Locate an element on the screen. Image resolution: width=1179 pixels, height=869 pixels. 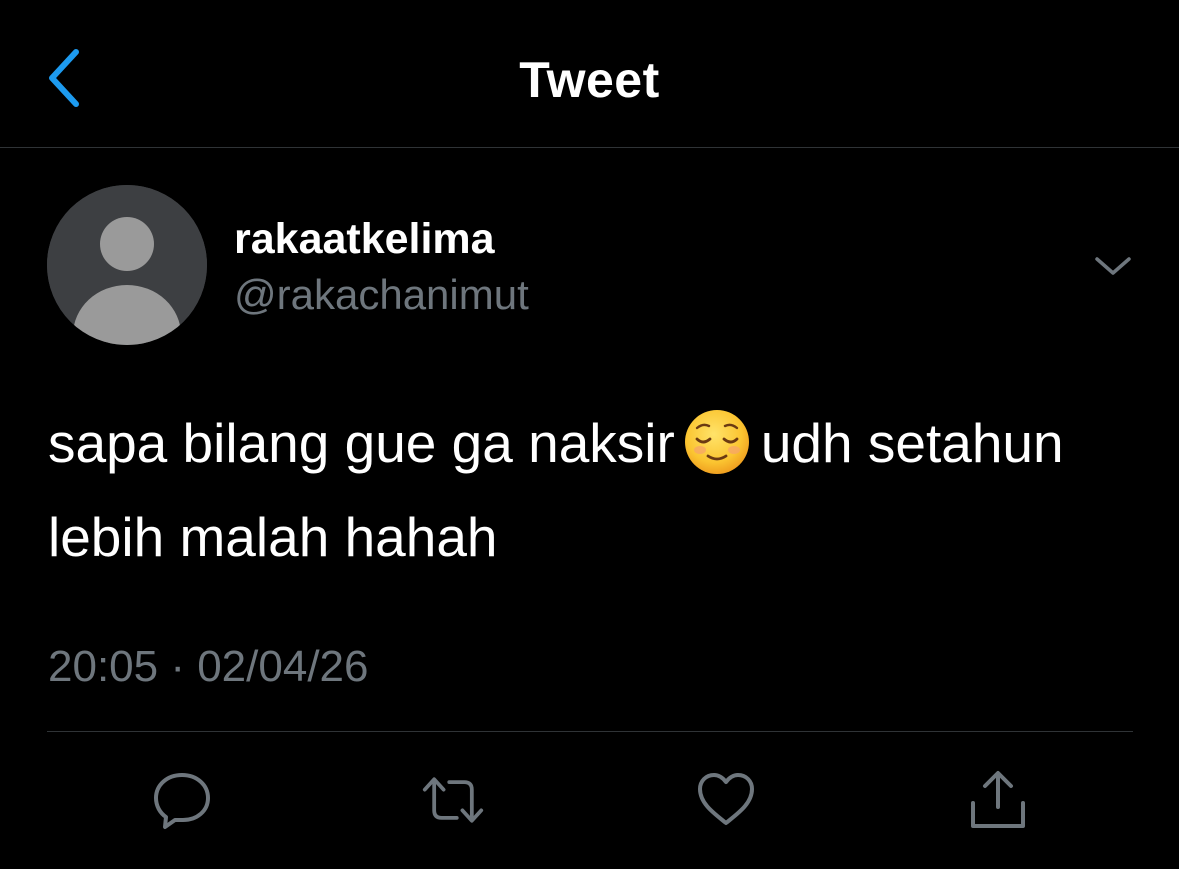
author-display-name: rakaatkelima is located at coordinates (364, 239).